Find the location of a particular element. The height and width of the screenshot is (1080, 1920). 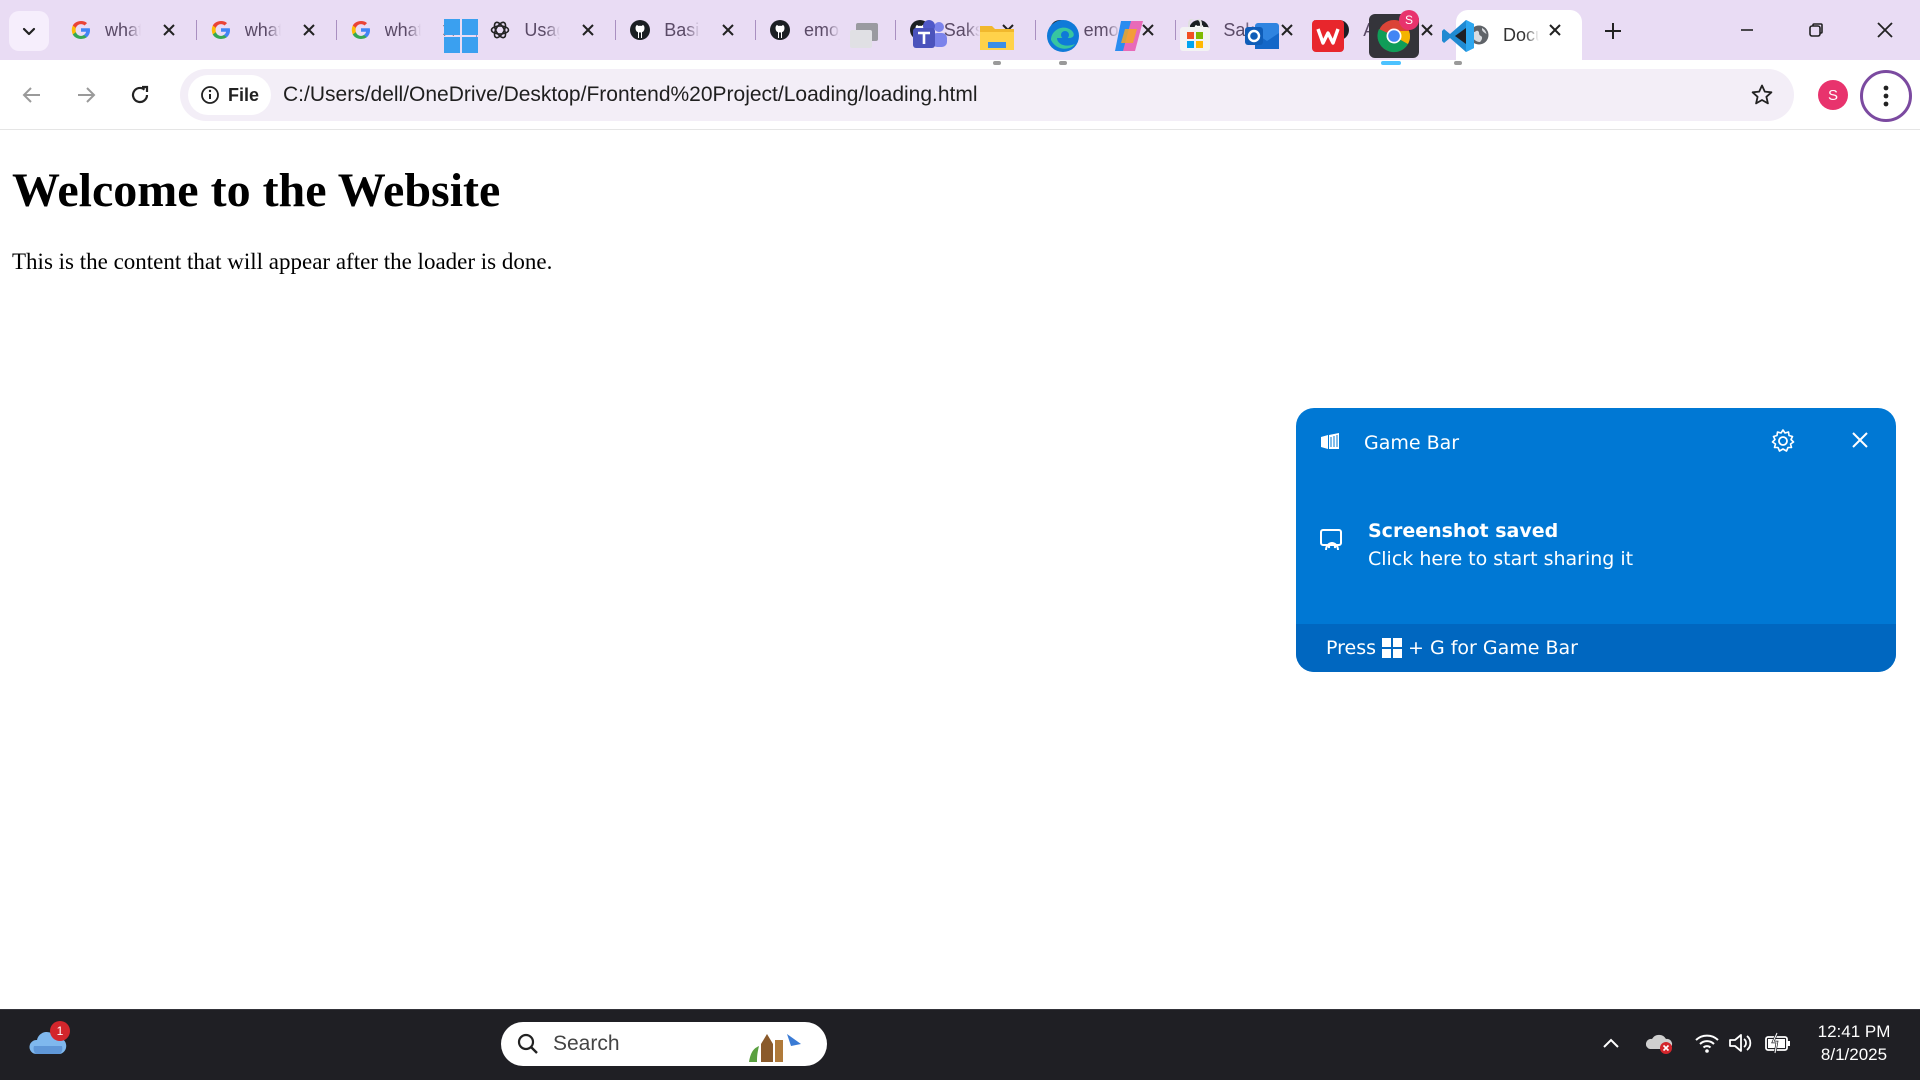

wifi-tray is located at coordinates (1707, 1043).